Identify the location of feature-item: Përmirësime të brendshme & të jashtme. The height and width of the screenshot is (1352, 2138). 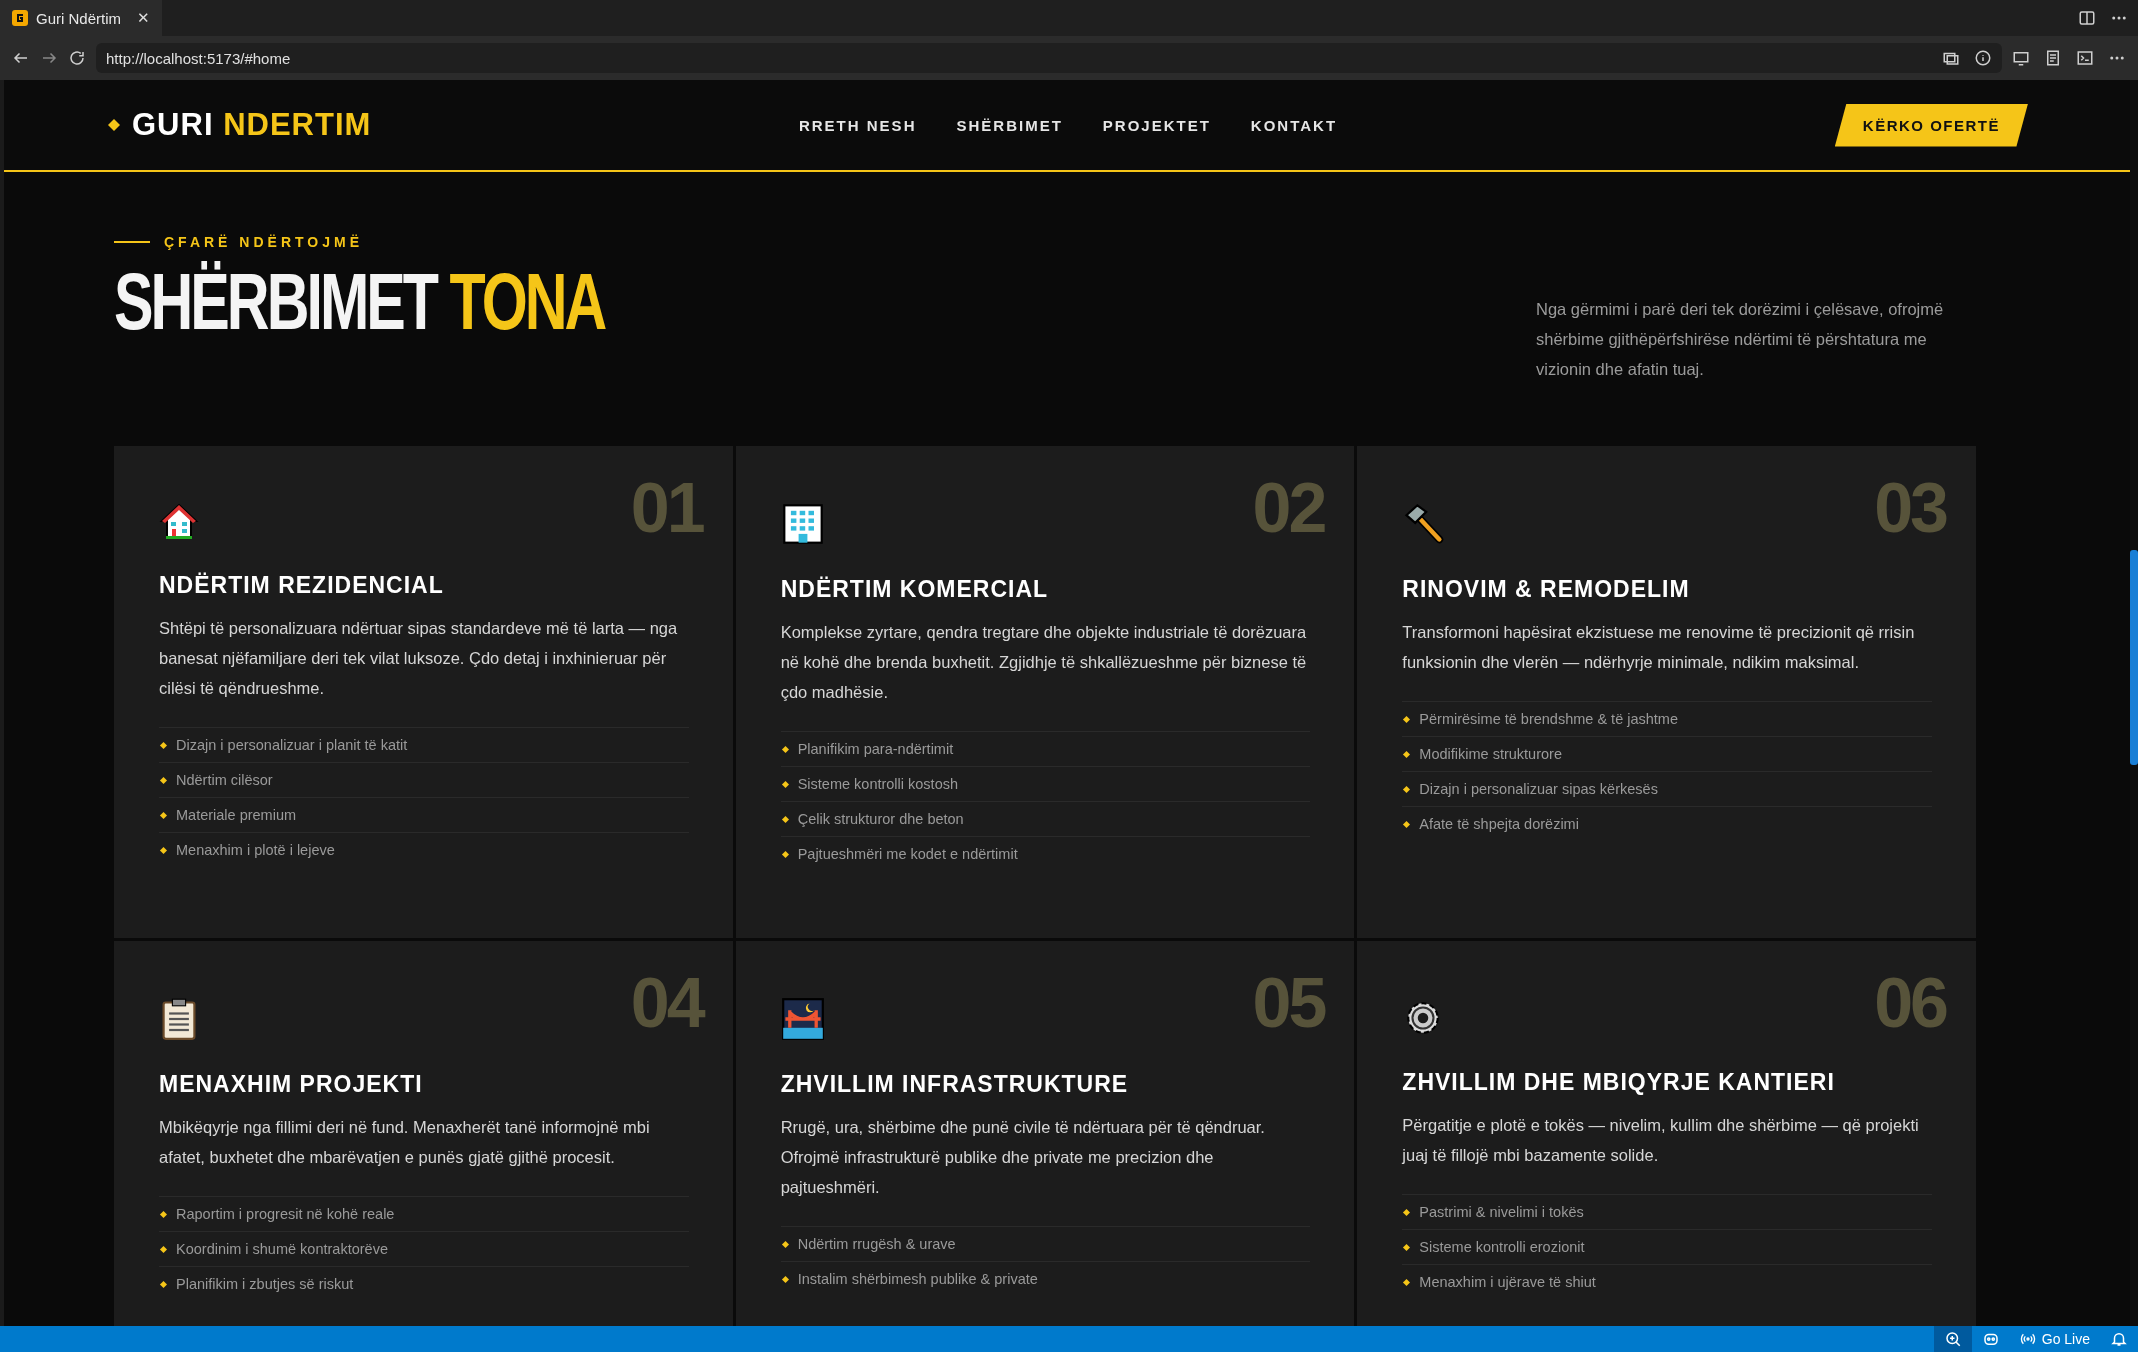
(1548, 719).